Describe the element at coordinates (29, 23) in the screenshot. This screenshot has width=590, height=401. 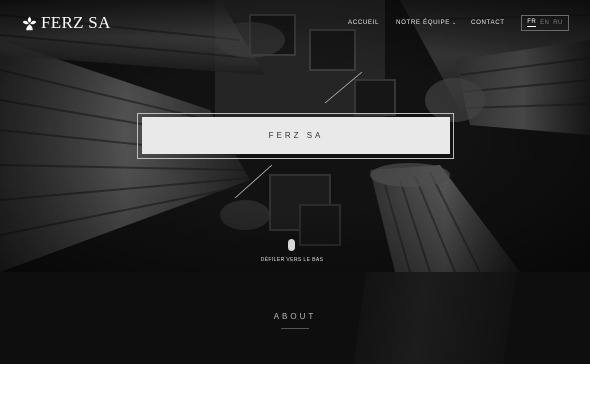
I see `fleur-icon` at that location.